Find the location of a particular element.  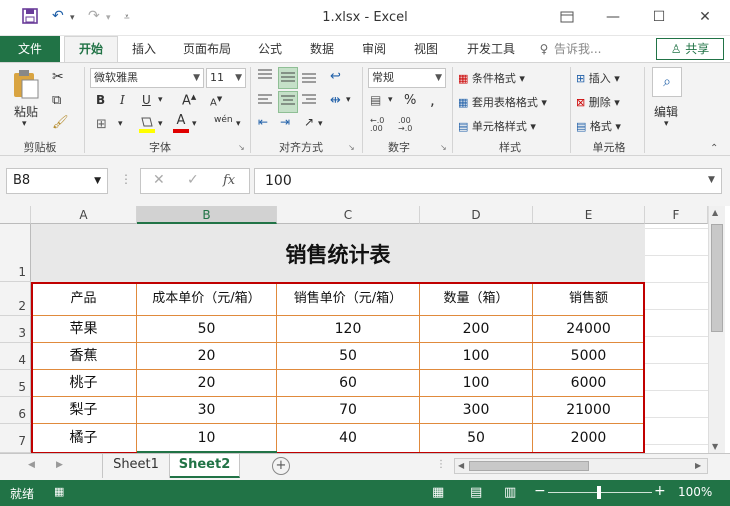

percent-style-button: % is located at coordinates (410, 100).